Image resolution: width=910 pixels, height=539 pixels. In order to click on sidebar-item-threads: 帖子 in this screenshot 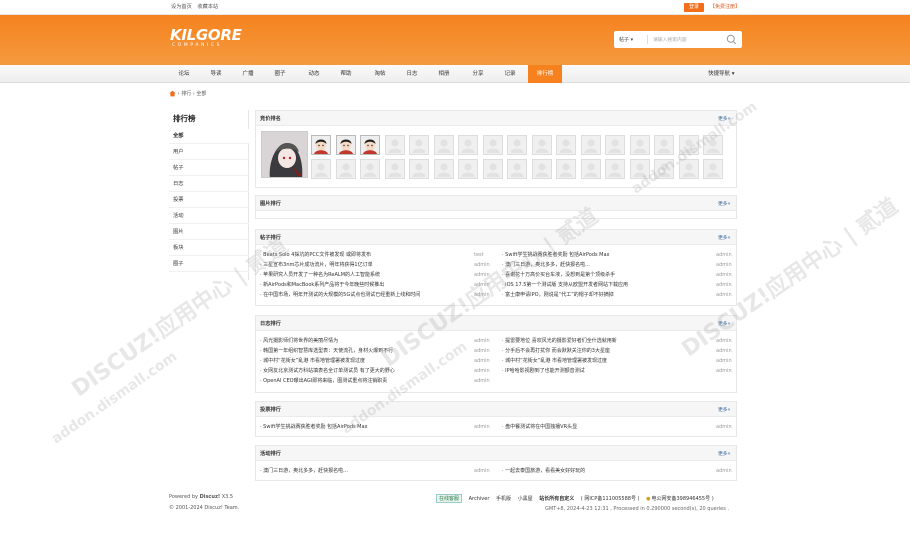, I will do `click(209, 168)`.